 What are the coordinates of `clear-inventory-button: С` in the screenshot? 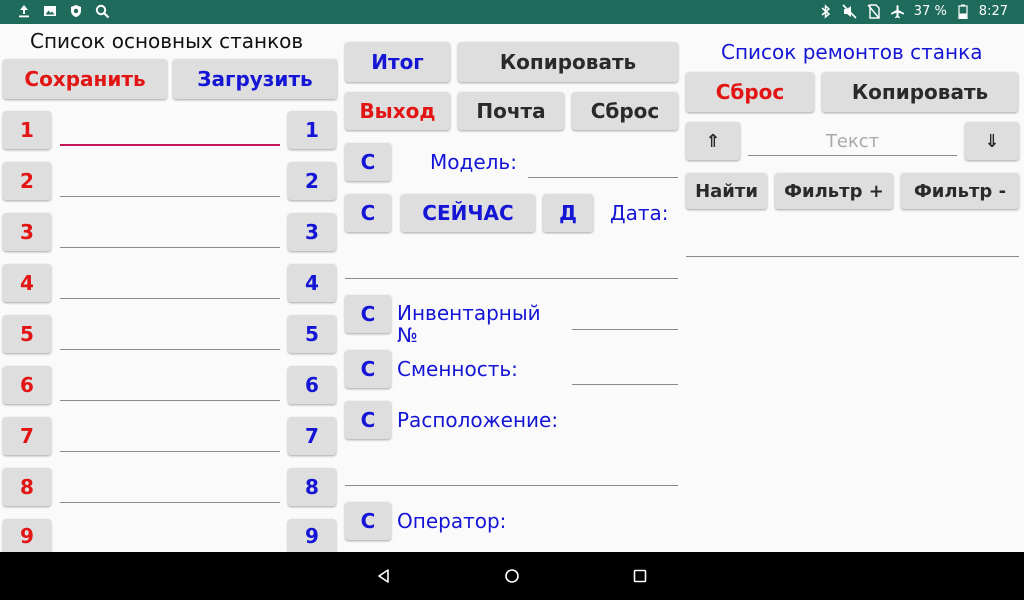 It's located at (368, 314).